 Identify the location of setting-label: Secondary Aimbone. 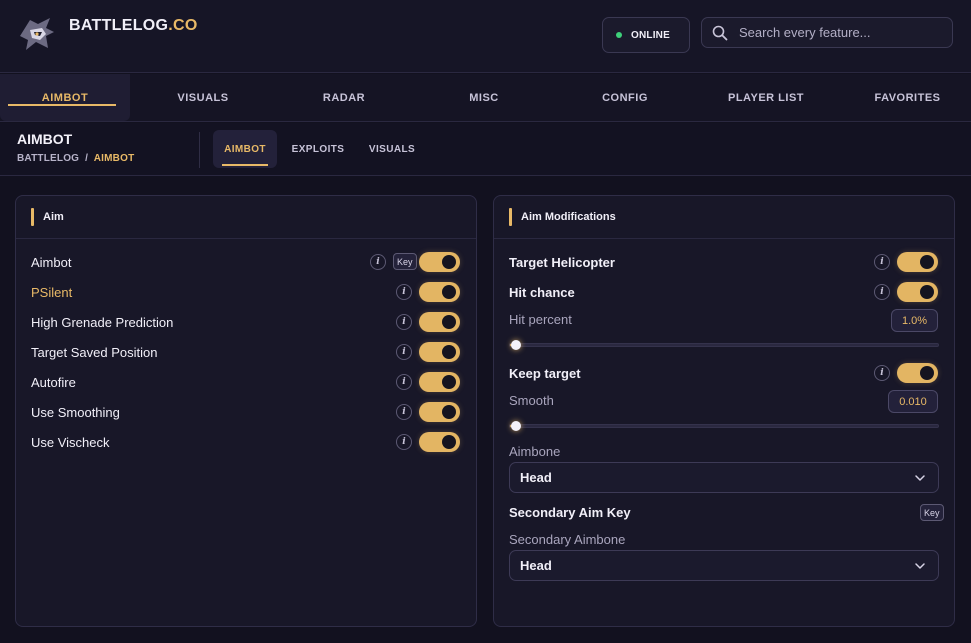
(567, 539).